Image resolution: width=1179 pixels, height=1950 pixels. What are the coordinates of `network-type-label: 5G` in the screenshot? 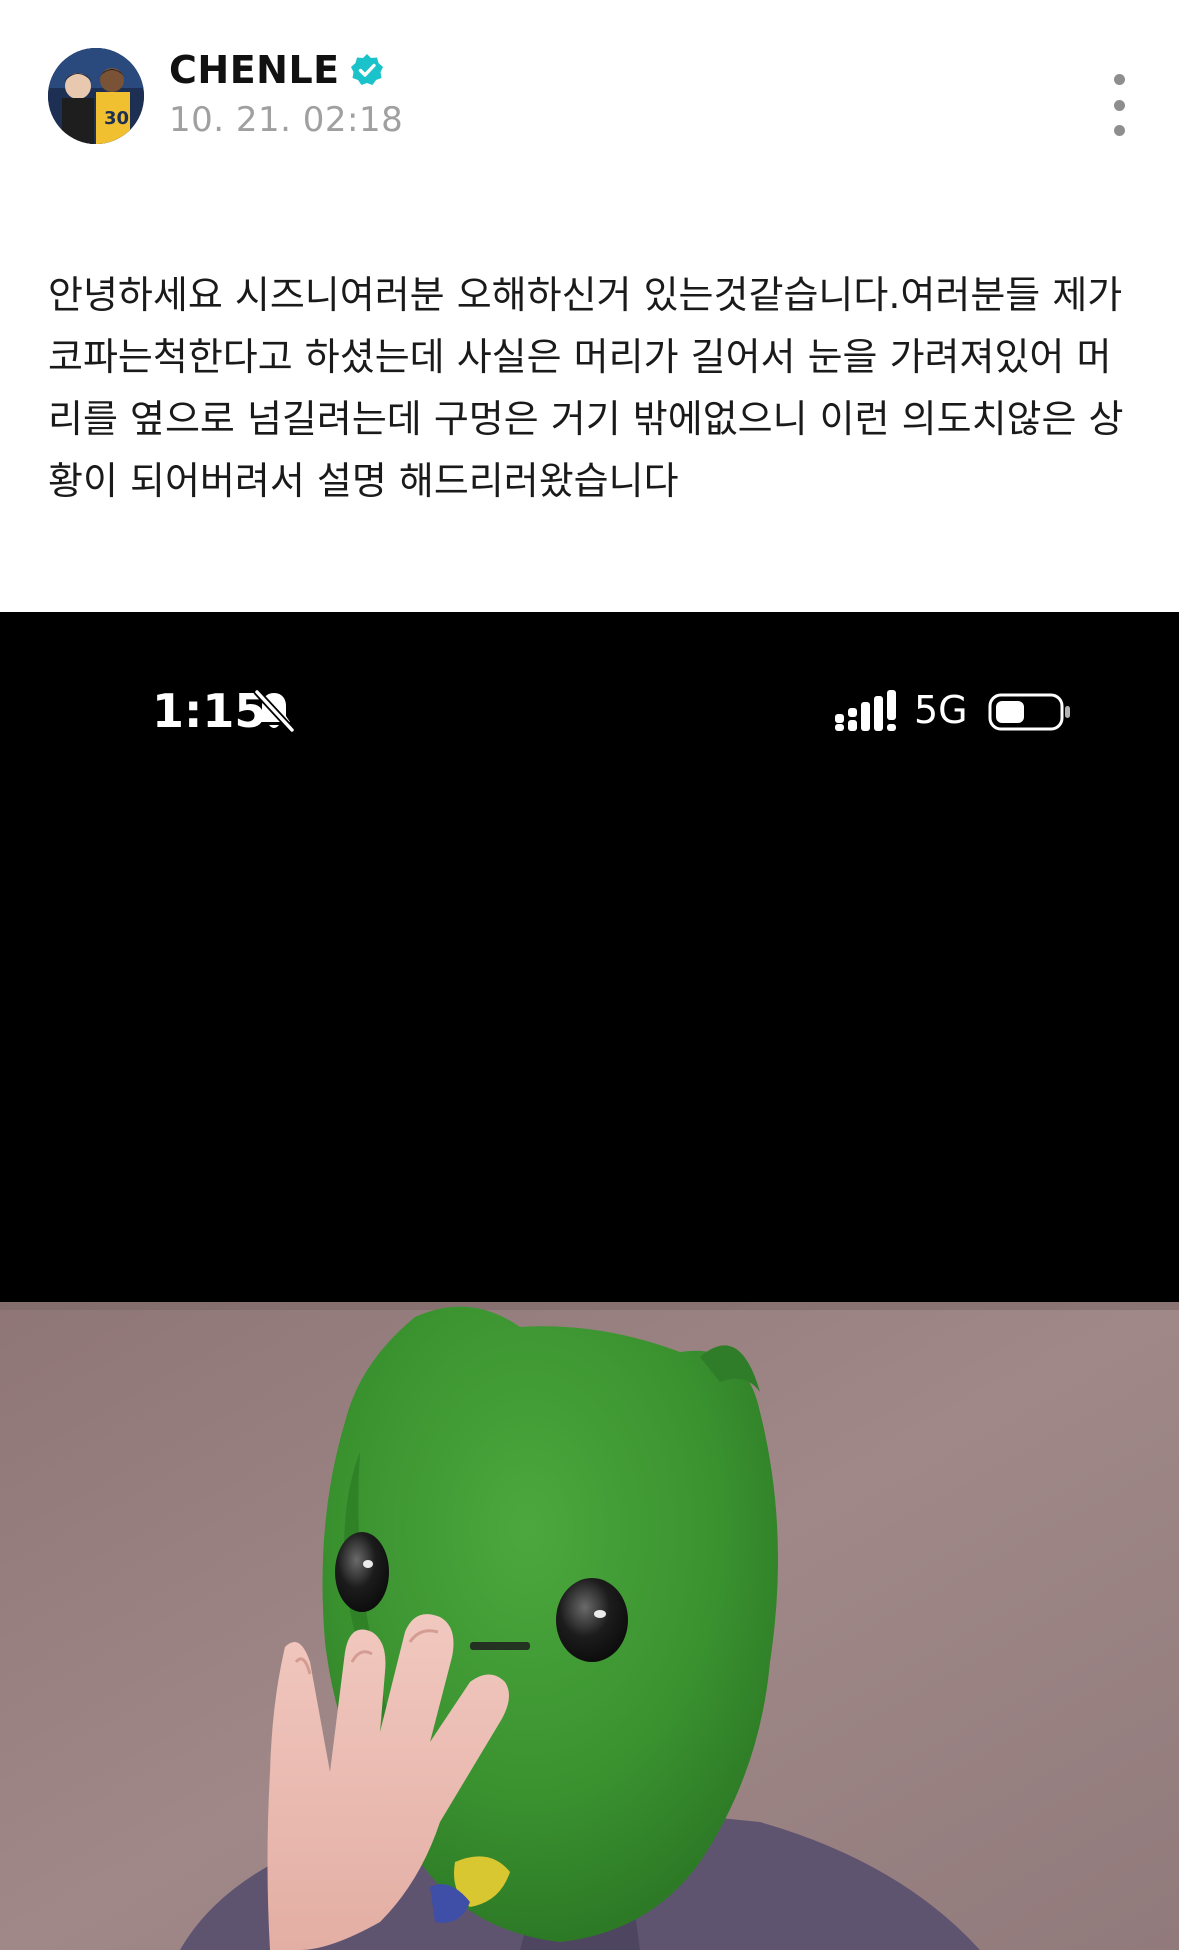 It's located at (941, 710).